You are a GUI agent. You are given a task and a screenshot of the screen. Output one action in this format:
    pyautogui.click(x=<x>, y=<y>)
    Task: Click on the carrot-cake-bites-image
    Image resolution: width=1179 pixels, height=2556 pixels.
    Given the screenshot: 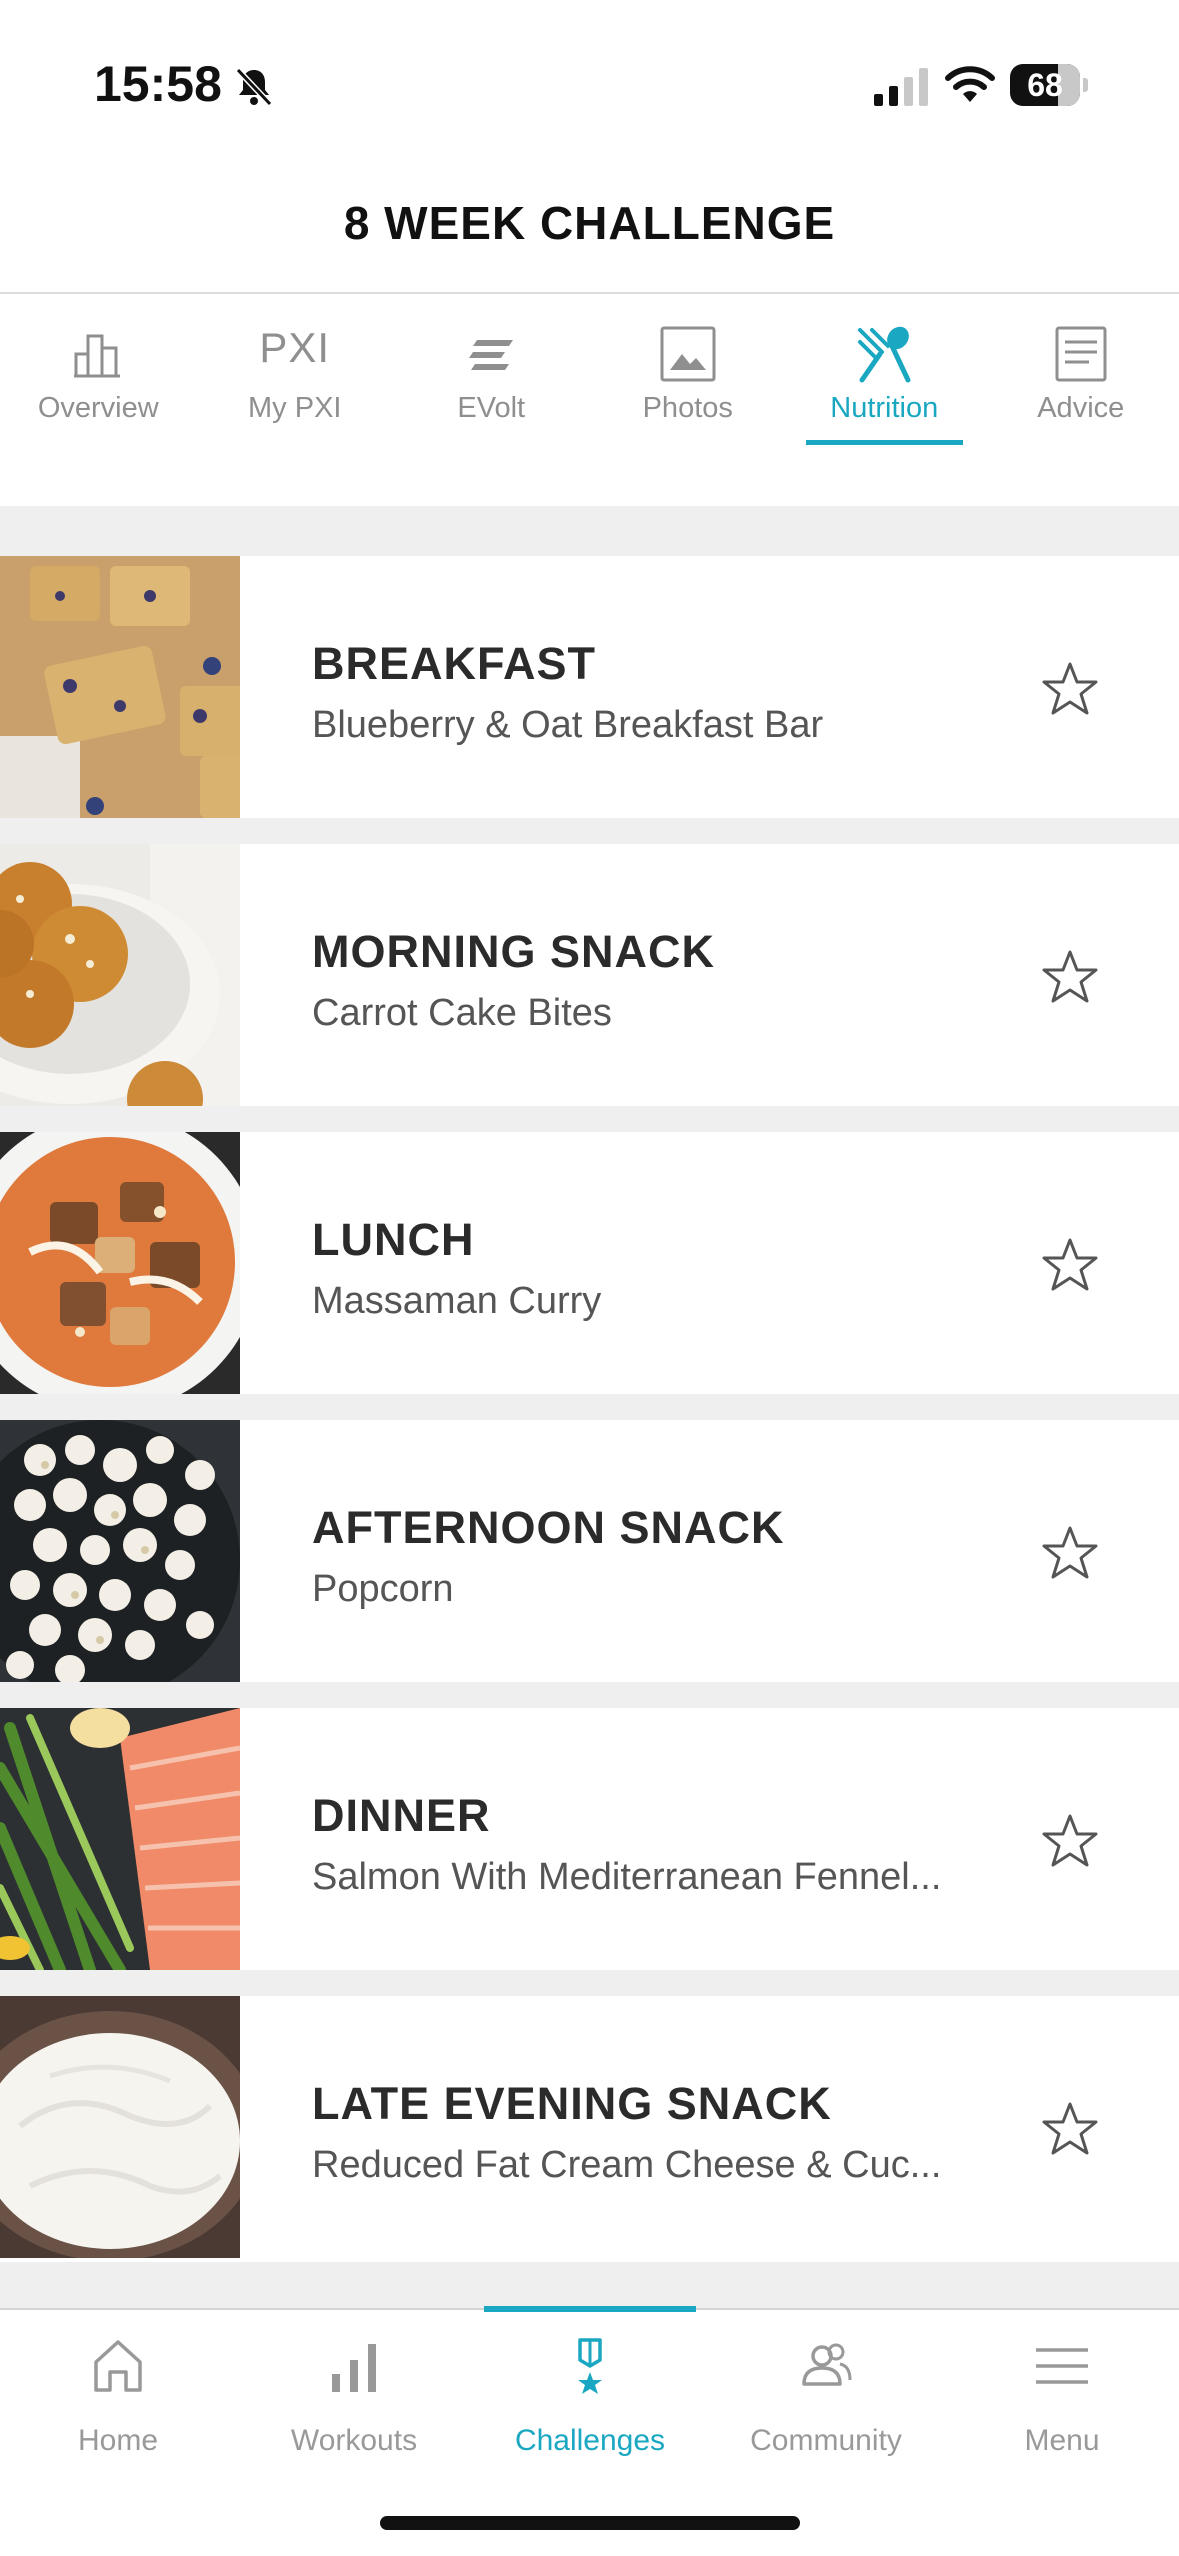 What is the action you would take?
    pyautogui.click(x=120, y=975)
    